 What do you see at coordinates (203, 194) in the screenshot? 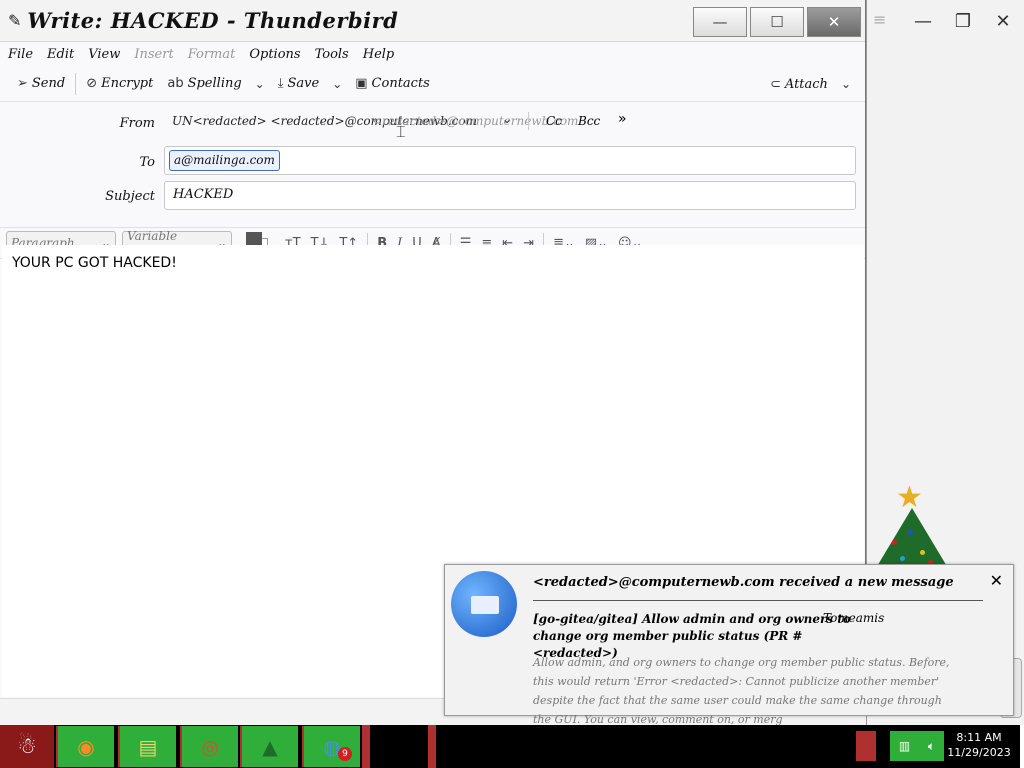
I see `subject-value: HACKED` at bounding box center [203, 194].